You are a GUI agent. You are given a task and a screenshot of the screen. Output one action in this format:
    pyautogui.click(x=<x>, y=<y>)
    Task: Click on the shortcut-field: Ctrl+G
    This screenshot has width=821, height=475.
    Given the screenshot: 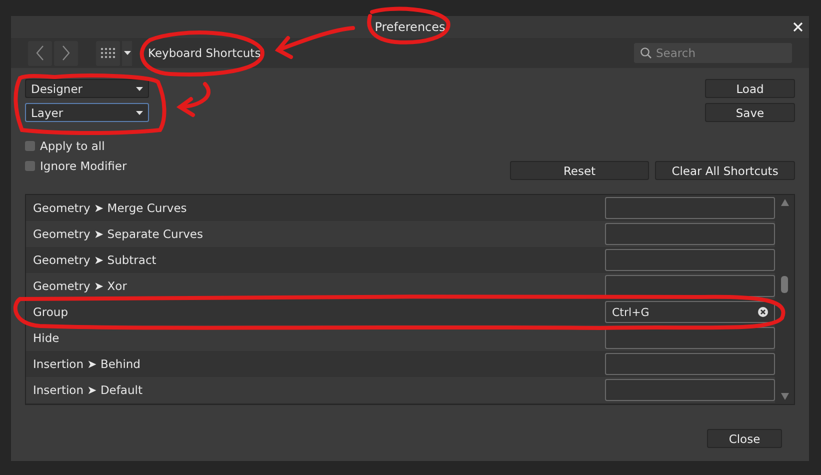 What is the action you would take?
    pyautogui.click(x=690, y=312)
    